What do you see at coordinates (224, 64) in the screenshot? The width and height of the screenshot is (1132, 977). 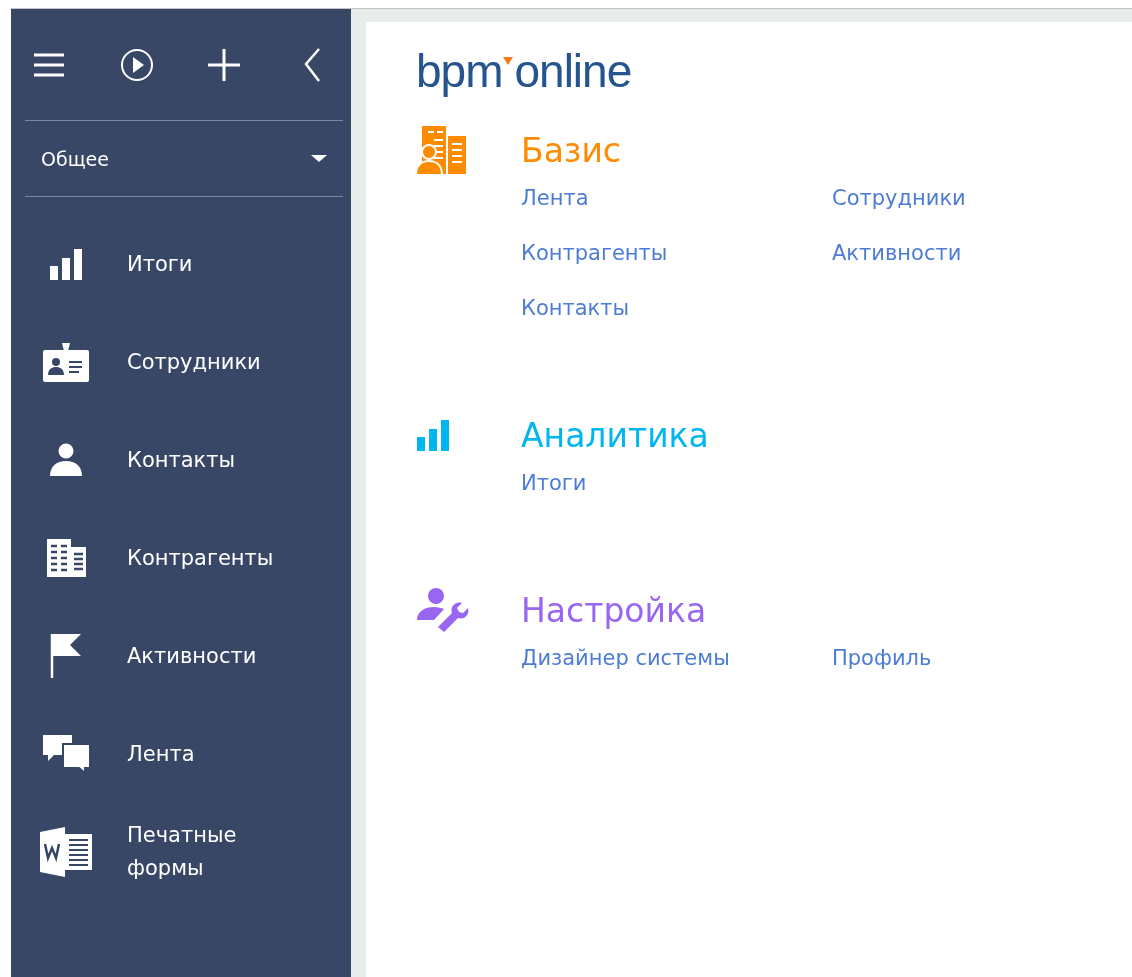 I see `plus-button` at bounding box center [224, 64].